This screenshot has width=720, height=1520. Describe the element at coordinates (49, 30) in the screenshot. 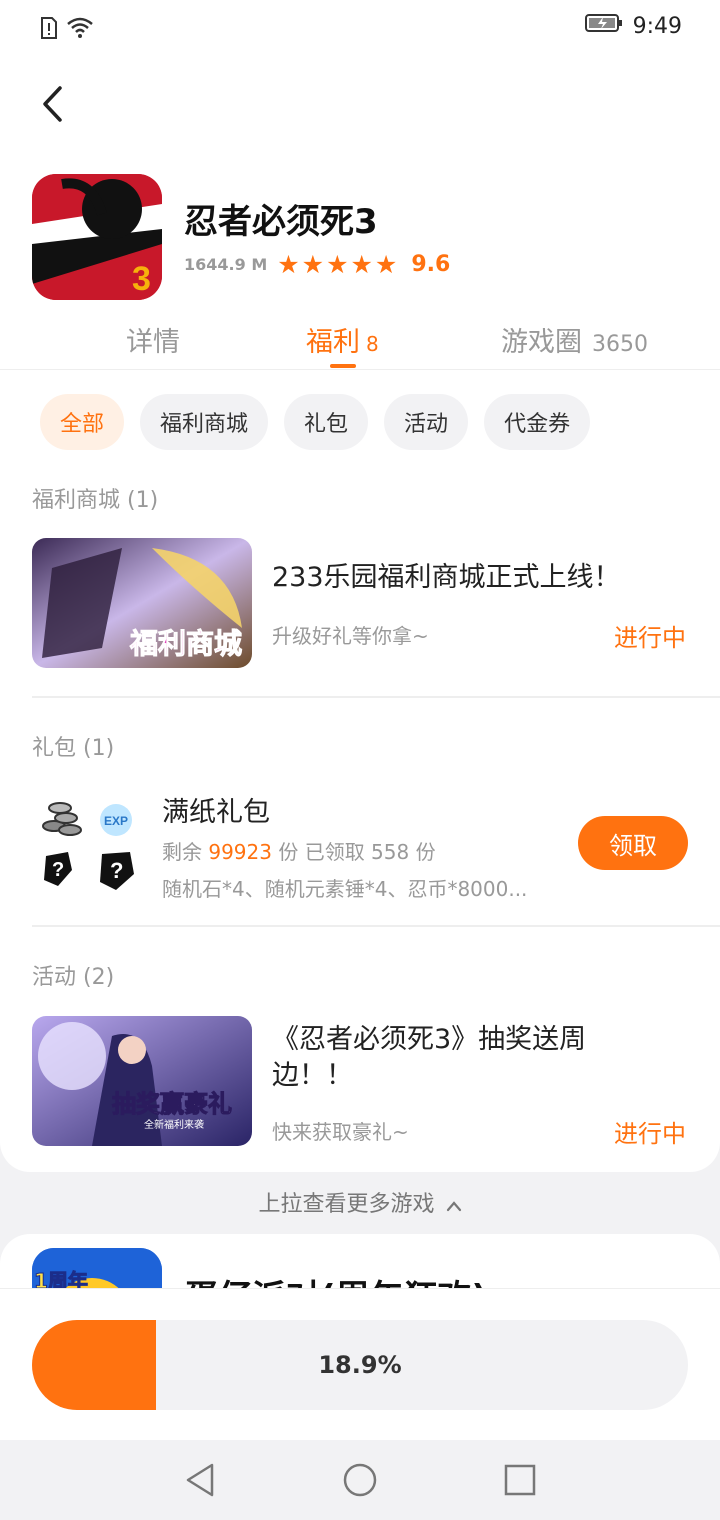

I see `sim-alert-icon` at that location.